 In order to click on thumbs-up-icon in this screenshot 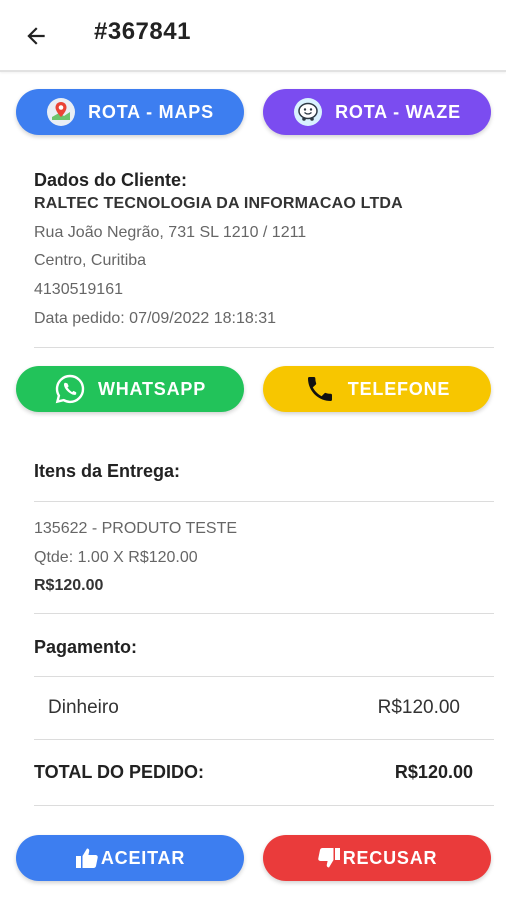, I will do `click(87, 858)`.